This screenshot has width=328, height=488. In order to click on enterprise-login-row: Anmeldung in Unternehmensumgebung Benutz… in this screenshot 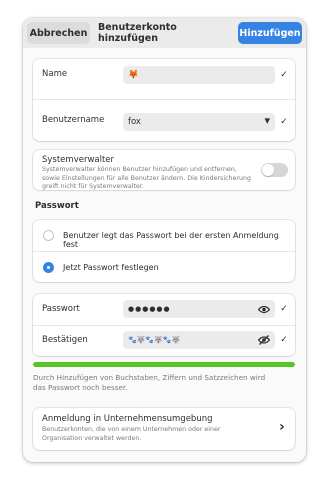, I will do `click(164, 429)`.